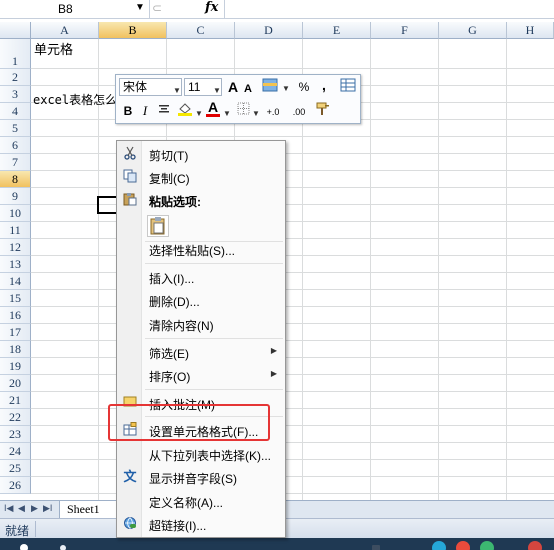 Image resolution: width=554 pixels, height=550 pixels. What do you see at coordinates (140, 7) in the screenshot?
I see `name-box-dropdown-icon: ▼` at bounding box center [140, 7].